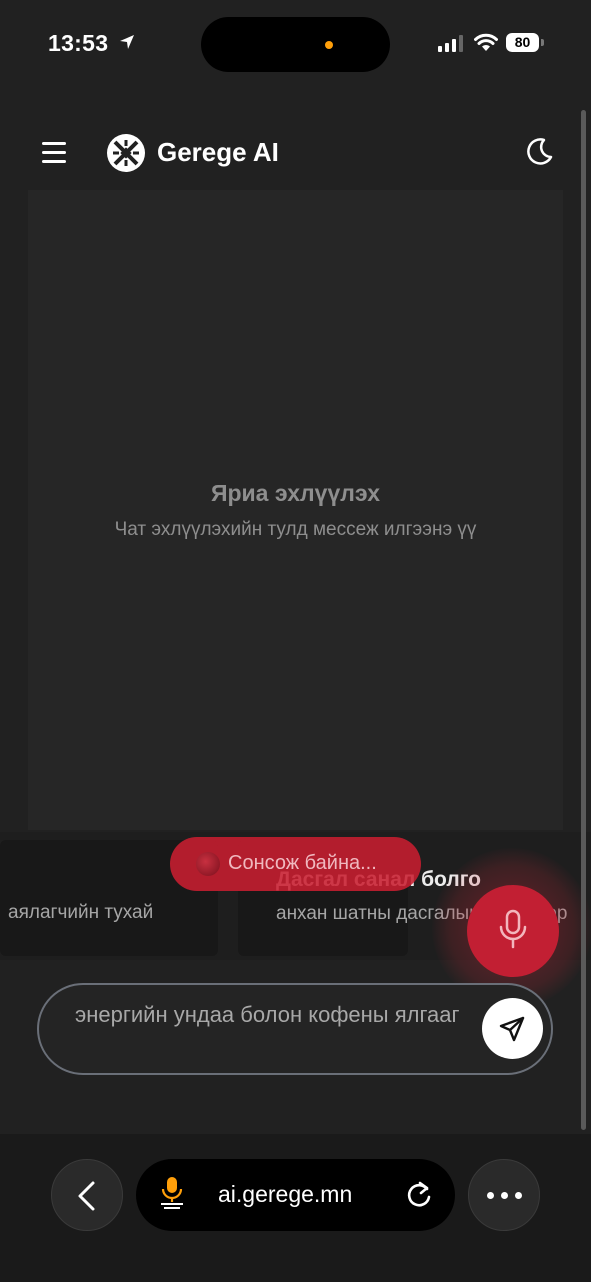 The image size is (591, 1282). What do you see at coordinates (539, 152) in the screenshot?
I see `dark-mode-toggle-icon` at bounding box center [539, 152].